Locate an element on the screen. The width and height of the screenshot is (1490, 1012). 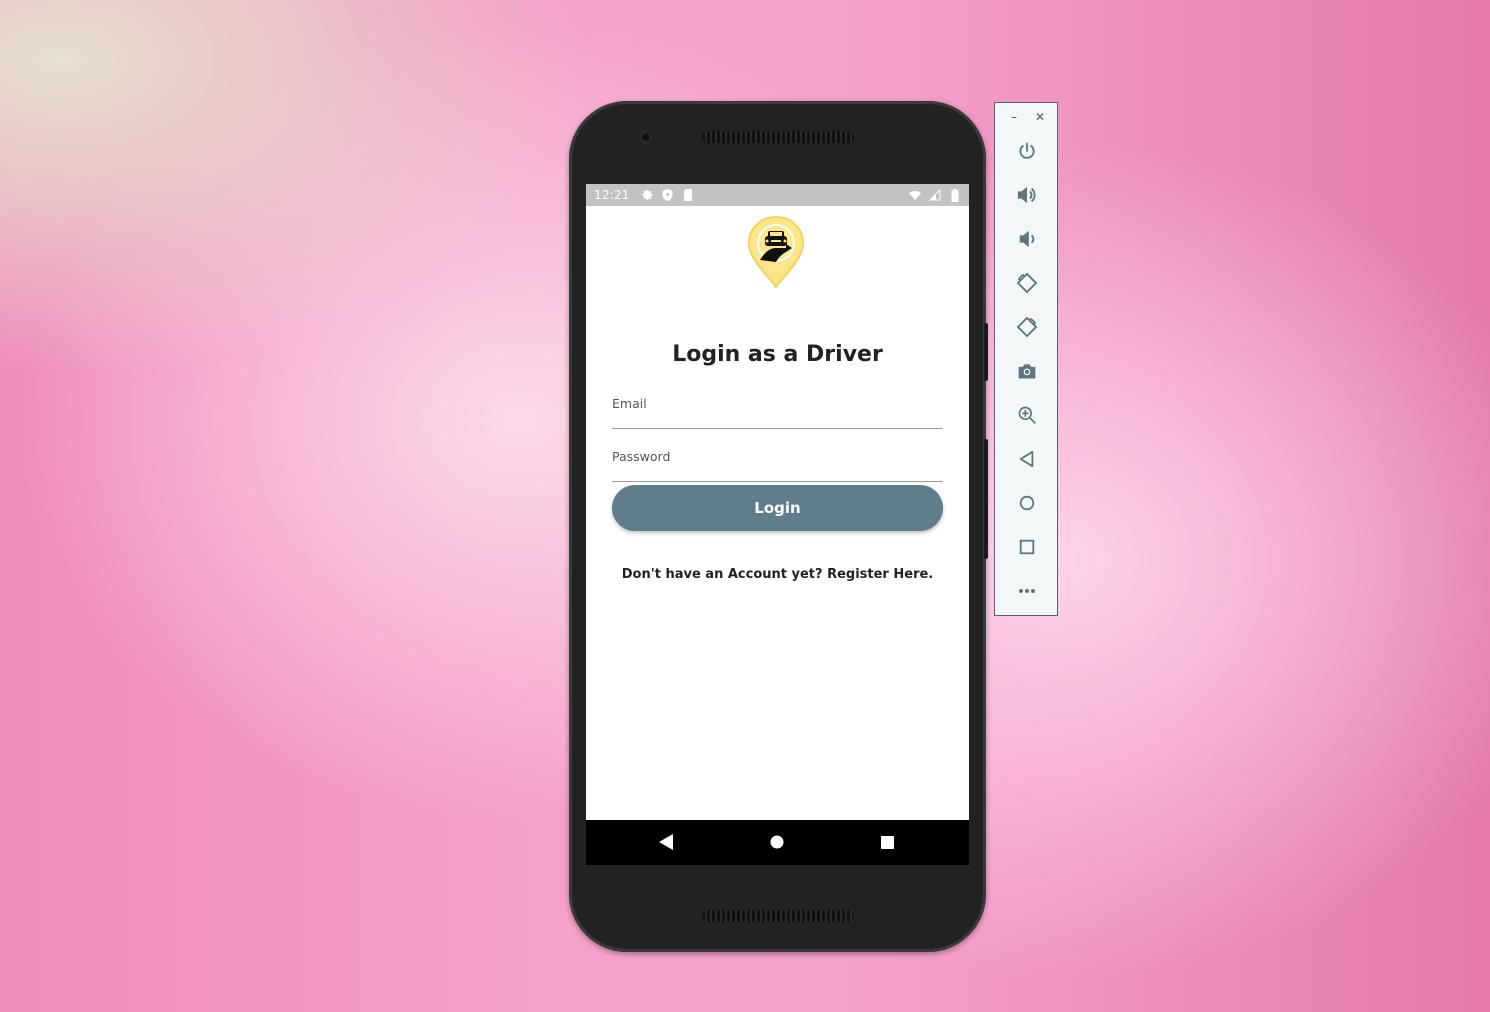
password-field: Password is located at coordinates (777, 459).